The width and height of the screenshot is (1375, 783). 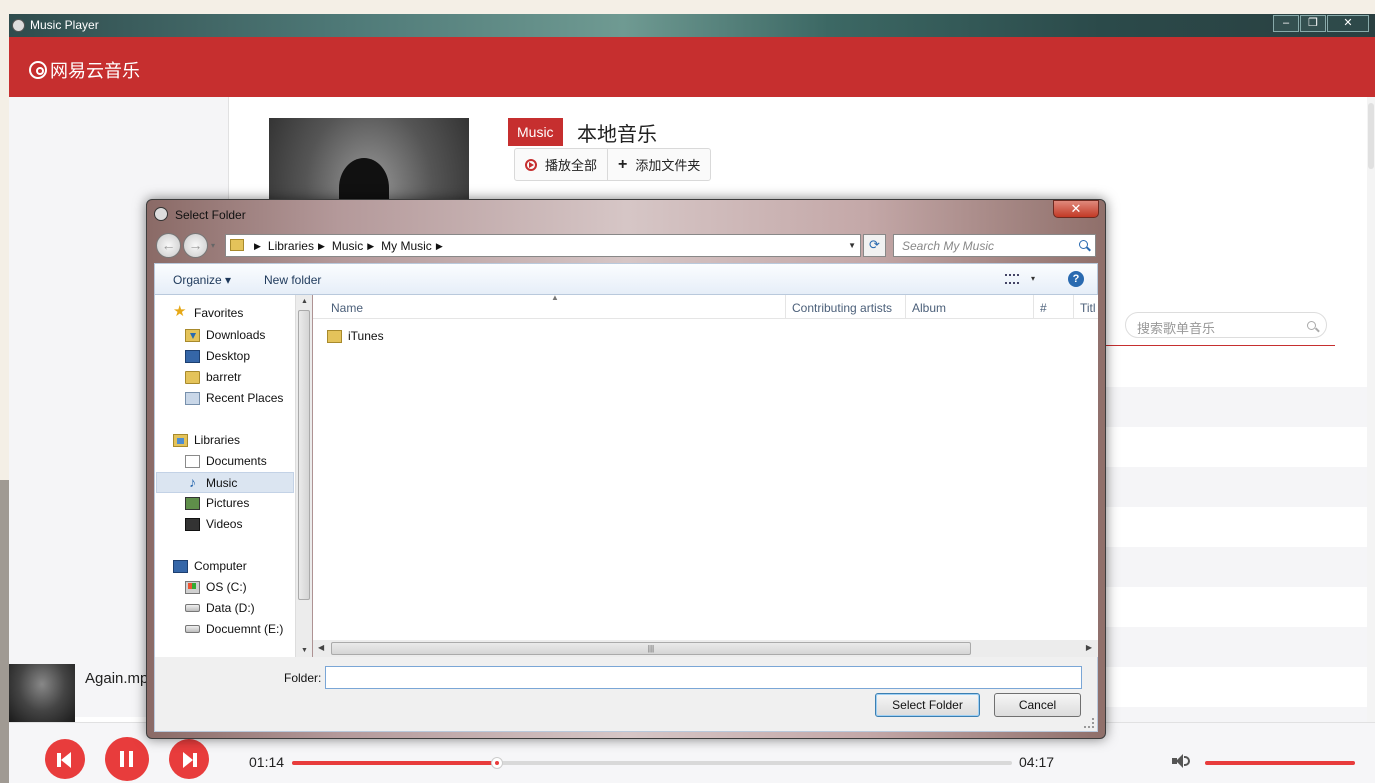 What do you see at coordinates (192, 461) in the screenshot?
I see `documents-icon` at bounding box center [192, 461].